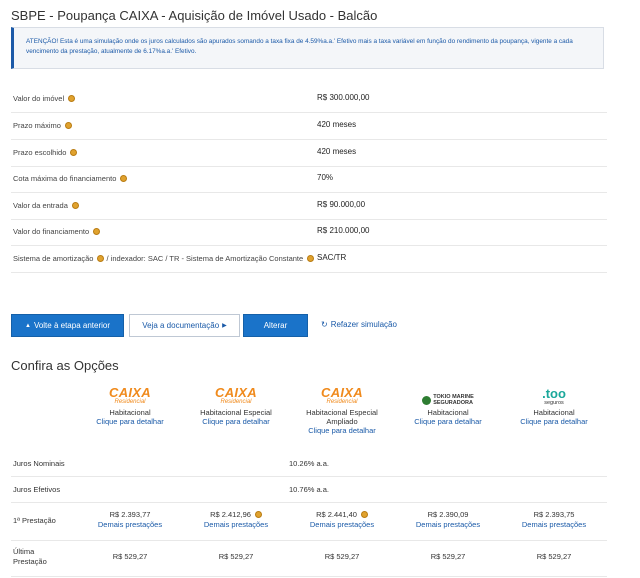 This screenshot has width=640, height=578. Describe the element at coordinates (325, 177) in the screenshot. I see `summary-value: 70%` at that location.